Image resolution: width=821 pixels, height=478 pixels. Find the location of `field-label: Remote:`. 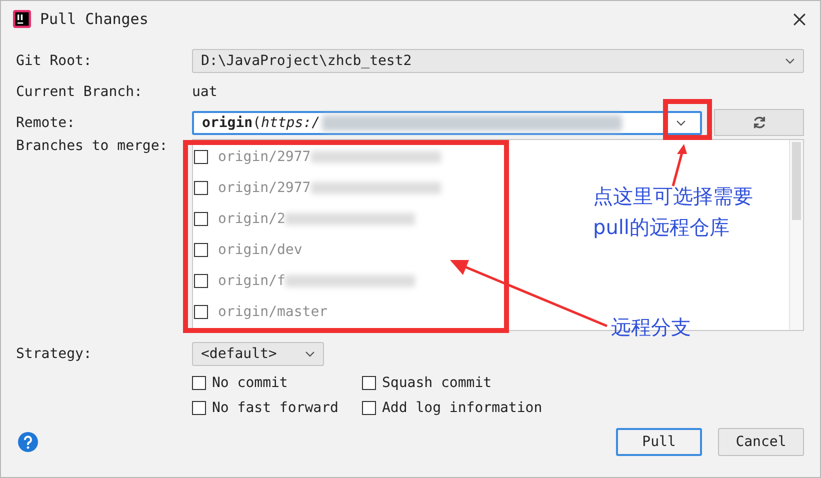

field-label: Remote: is located at coordinates (46, 122).